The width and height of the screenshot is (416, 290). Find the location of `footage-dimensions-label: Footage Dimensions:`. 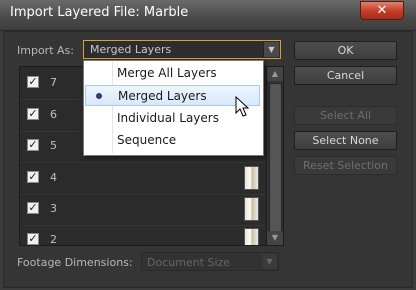

footage-dimensions-label: Footage Dimensions: is located at coordinates (75, 262).